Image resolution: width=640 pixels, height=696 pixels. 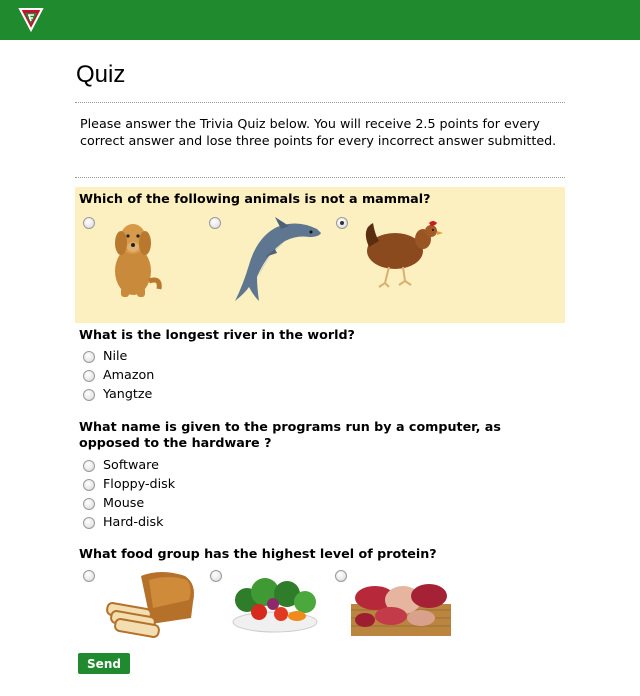 What do you see at coordinates (138, 260) in the screenshot?
I see `dog-image` at bounding box center [138, 260].